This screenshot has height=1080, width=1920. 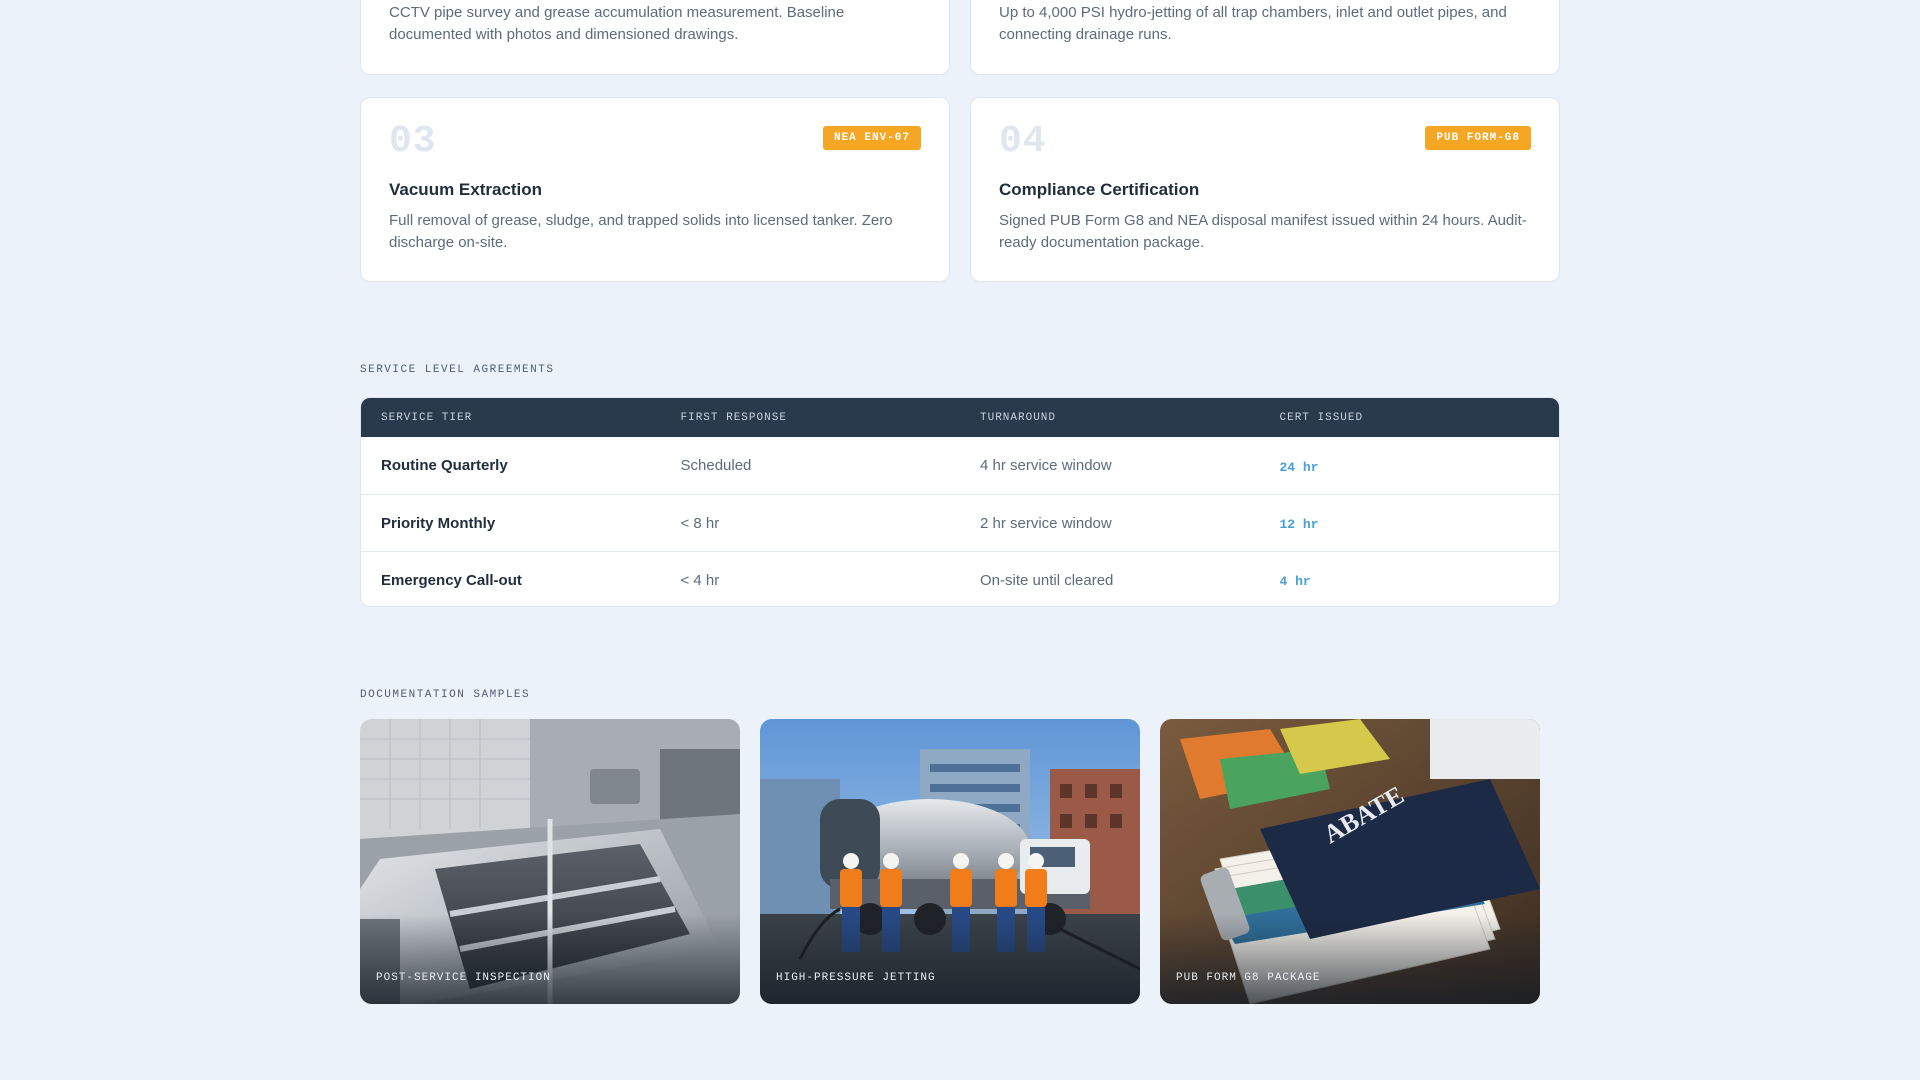 What do you see at coordinates (457, 370) in the screenshot?
I see `sla-section-label: SERVICE LEVEL AGREEMENTS` at bounding box center [457, 370].